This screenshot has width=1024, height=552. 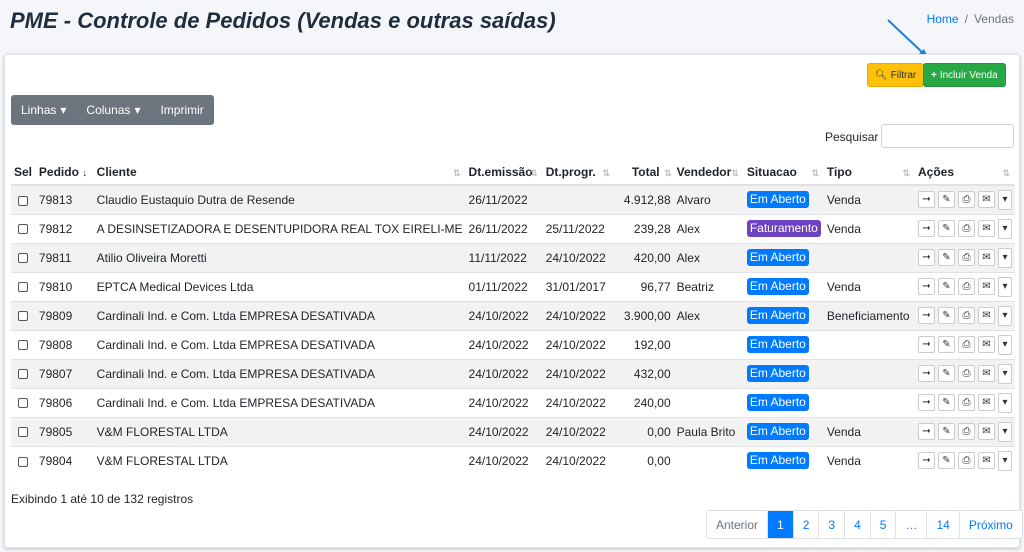 I want to click on page-link: 14, so click(x=942, y=524).